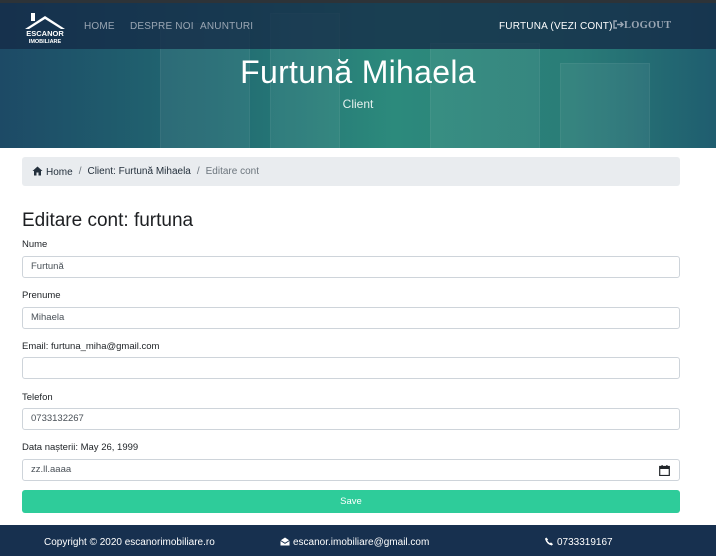 Image resolution: width=716 pixels, height=556 pixels. Describe the element at coordinates (59, 172) in the screenshot. I see `breadcrumb-home-label: Home` at that location.